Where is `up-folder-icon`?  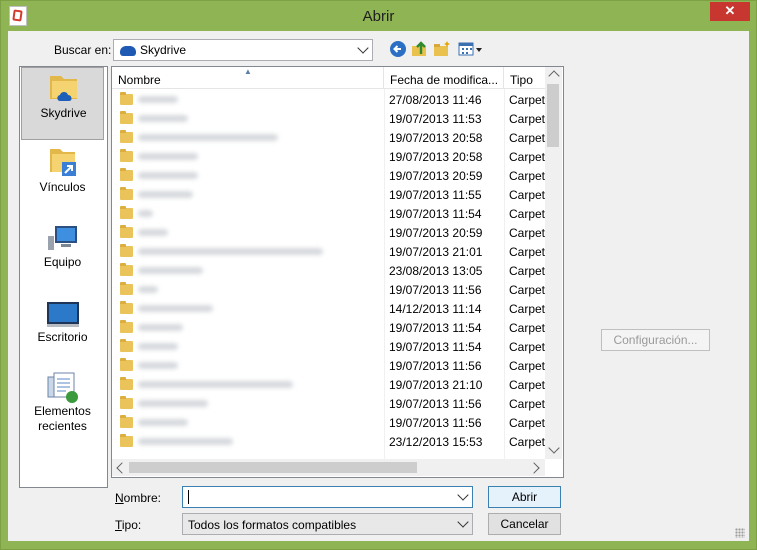
up-folder-icon is located at coordinates (419, 48).